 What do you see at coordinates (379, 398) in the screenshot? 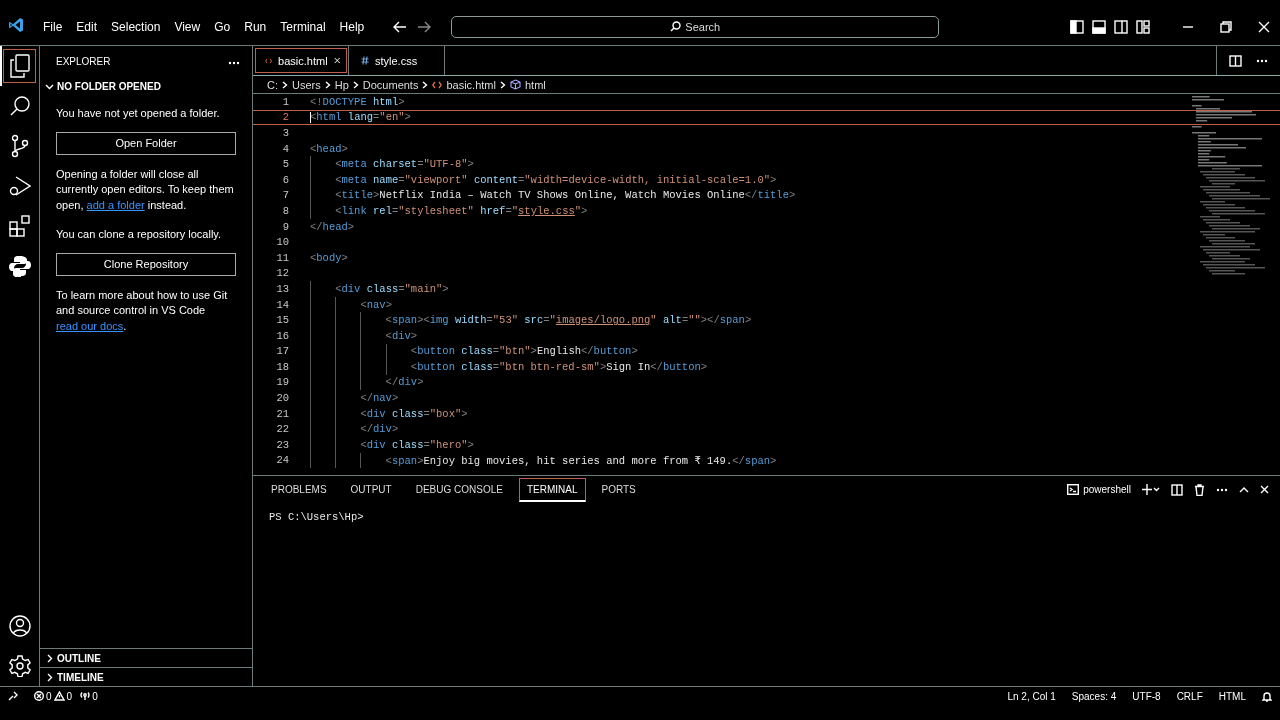
I see `code-line: </nav>` at bounding box center [379, 398].